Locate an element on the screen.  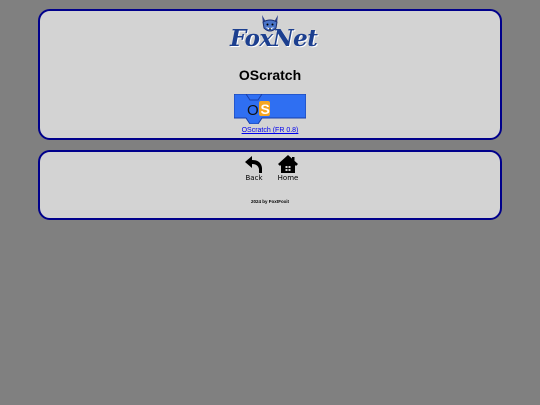
home-button: Home is located at coordinates (288, 168).